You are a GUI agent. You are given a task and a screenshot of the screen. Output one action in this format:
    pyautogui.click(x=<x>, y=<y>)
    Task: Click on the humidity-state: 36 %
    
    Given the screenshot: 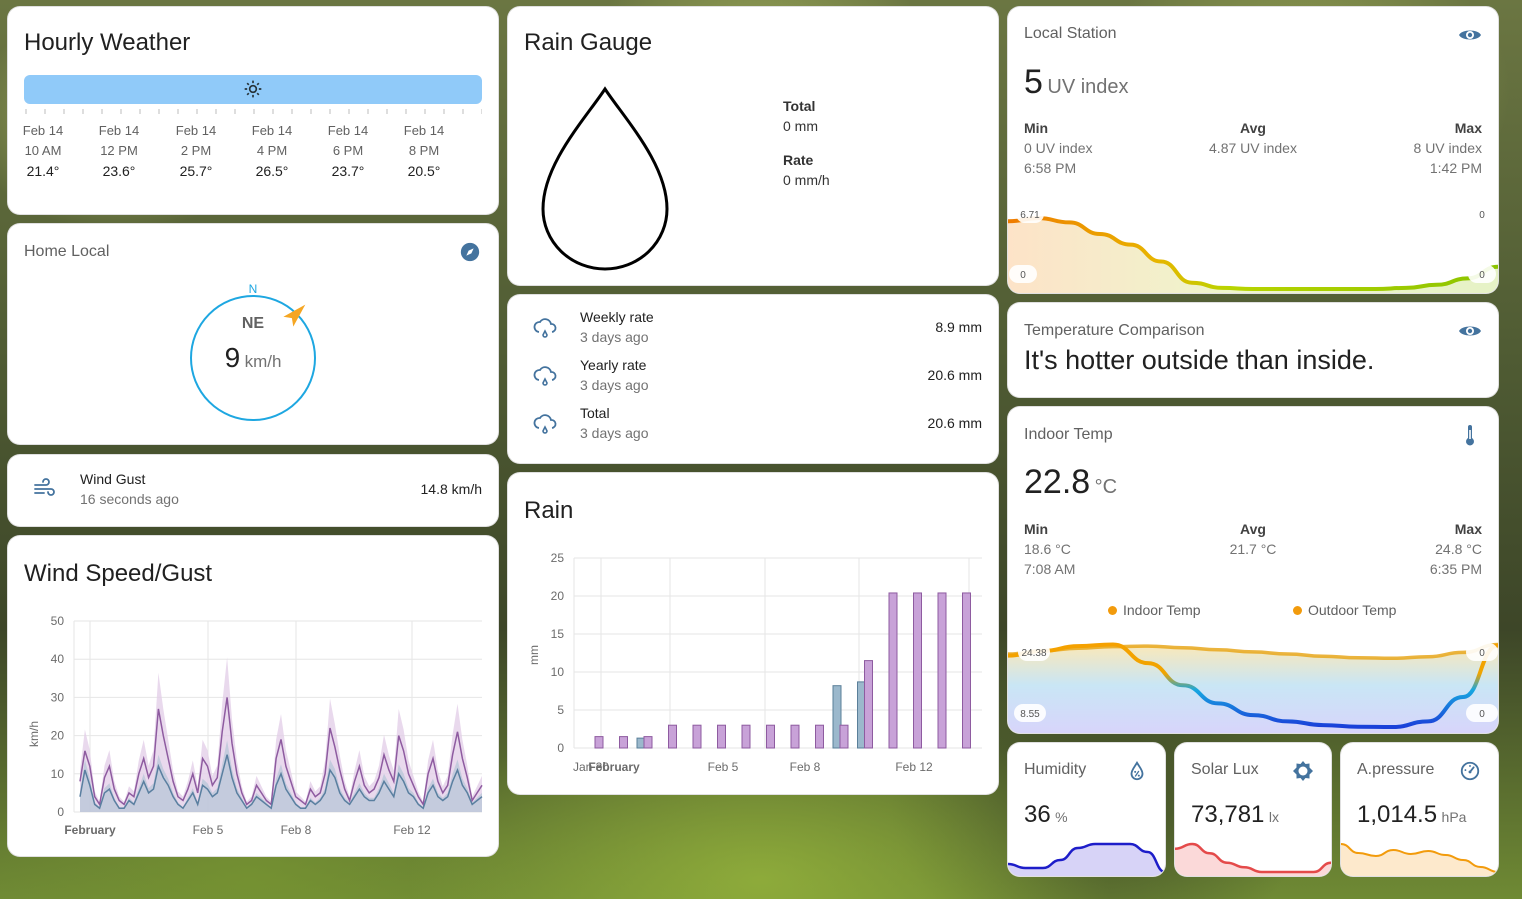 What is the action you would take?
    pyautogui.click(x=1046, y=815)
    